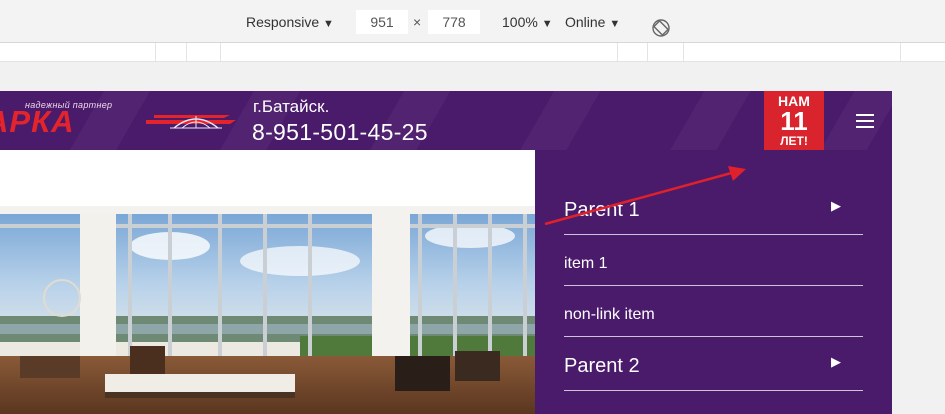  I want to click on zoom-label: 100%, so click(520, 22).